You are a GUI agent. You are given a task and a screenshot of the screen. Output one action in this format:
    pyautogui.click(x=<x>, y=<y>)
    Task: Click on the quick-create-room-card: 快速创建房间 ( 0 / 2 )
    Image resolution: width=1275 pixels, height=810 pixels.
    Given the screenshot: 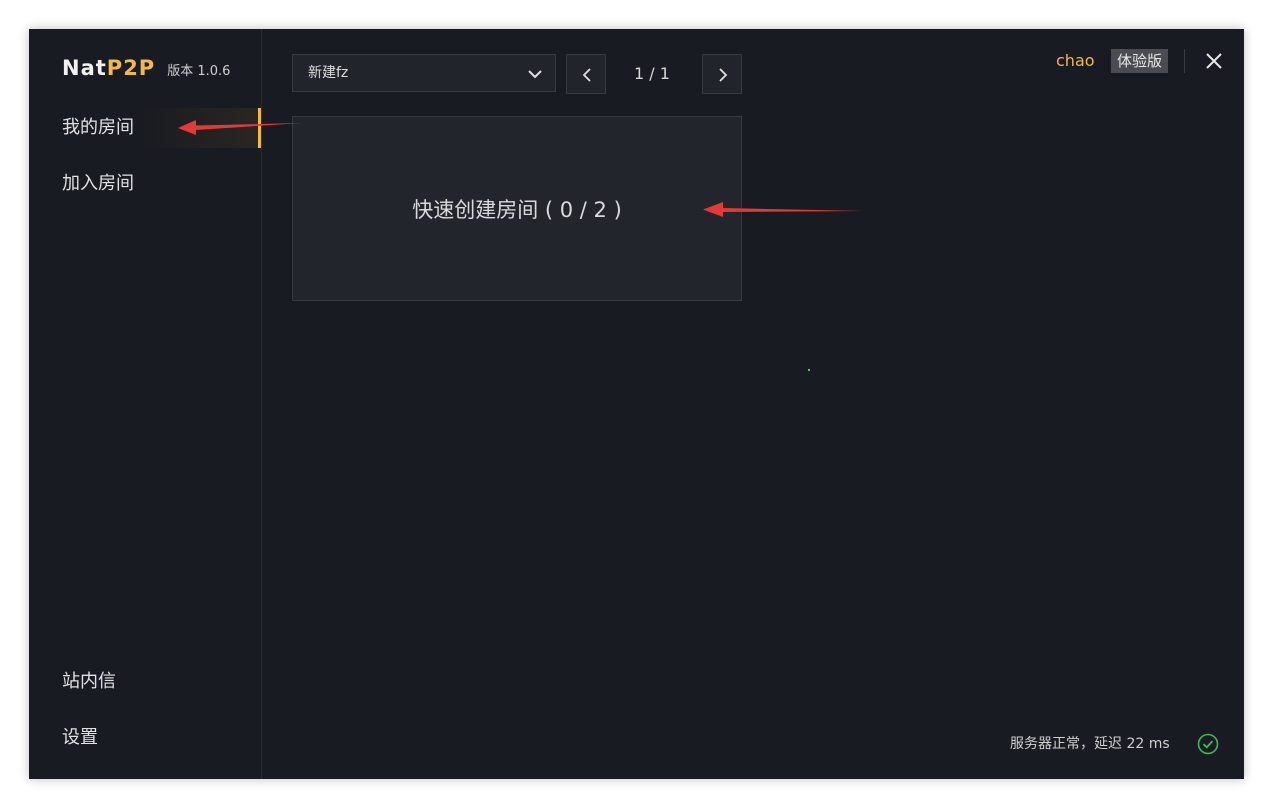 What is the action you would take?
    pyautogui.click(x=517, y=208)
    